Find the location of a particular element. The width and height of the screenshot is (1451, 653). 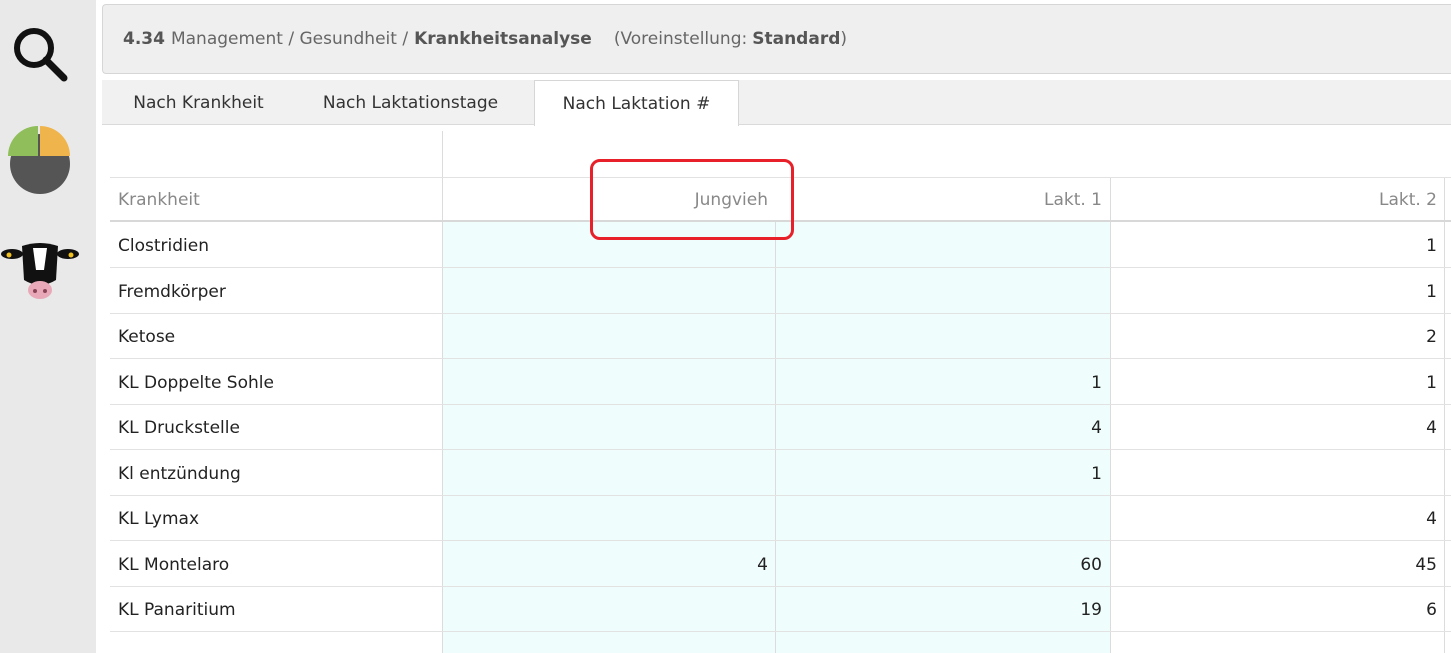

breadcrumb-current: Krankheitsanalyse is located at coordinates (503, 39).